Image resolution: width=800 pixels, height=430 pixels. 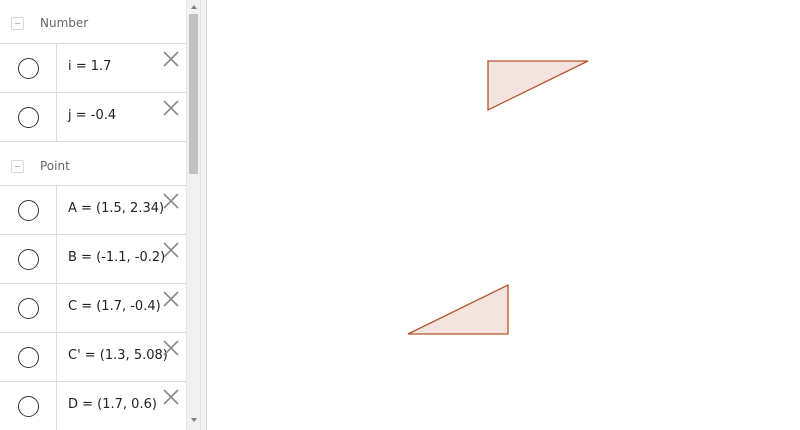 I want to click on group-header-point: Point, so click(x=93, y=164).